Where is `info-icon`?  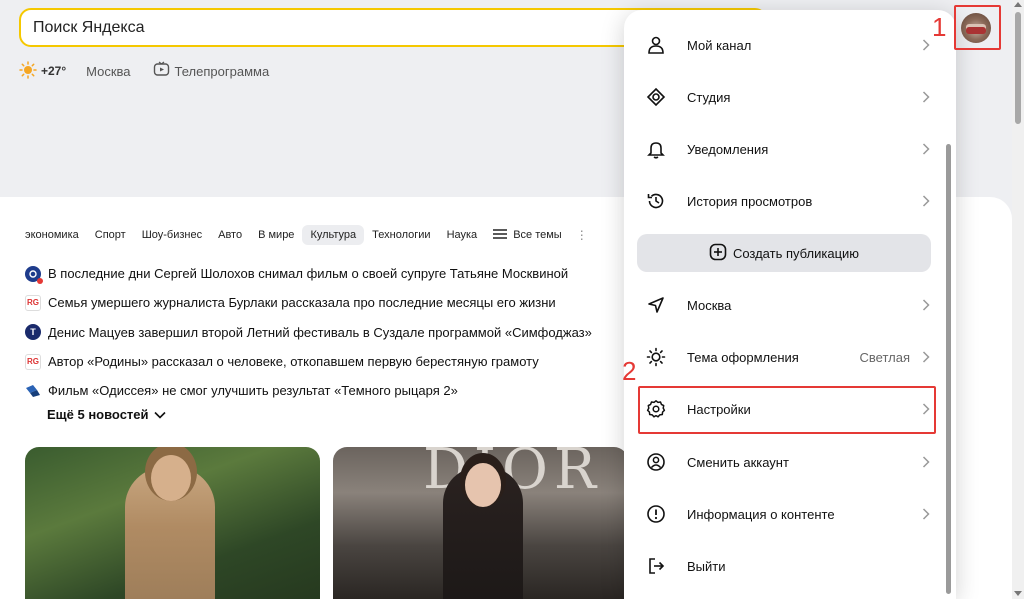
info-icon is located at coordinates (656, 514).